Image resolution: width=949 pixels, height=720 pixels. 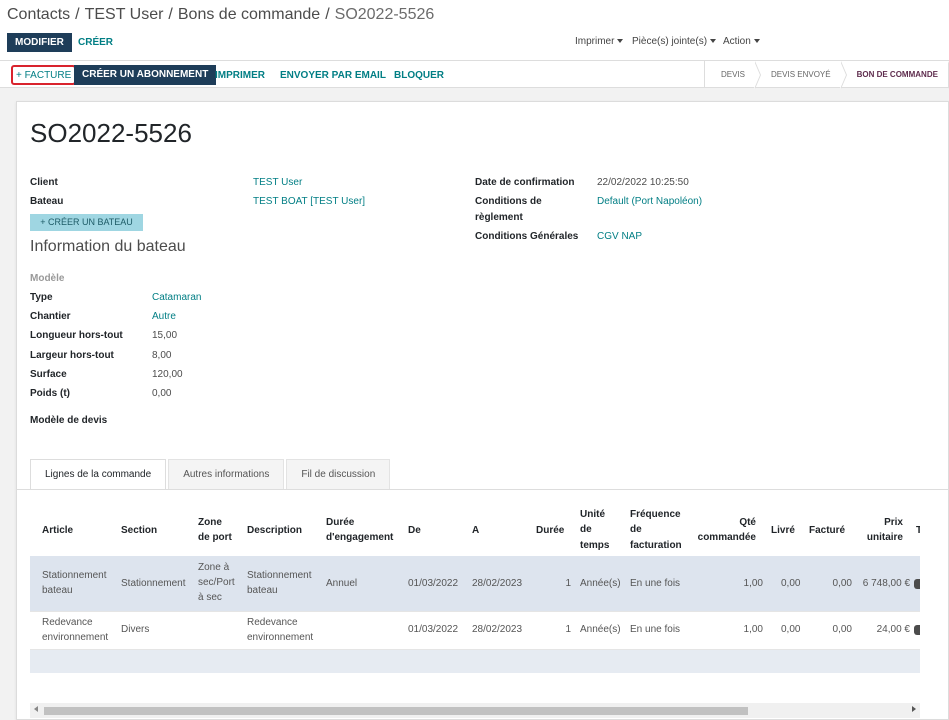 I want to click on header-taxes: T, so click(x=918, y=530).